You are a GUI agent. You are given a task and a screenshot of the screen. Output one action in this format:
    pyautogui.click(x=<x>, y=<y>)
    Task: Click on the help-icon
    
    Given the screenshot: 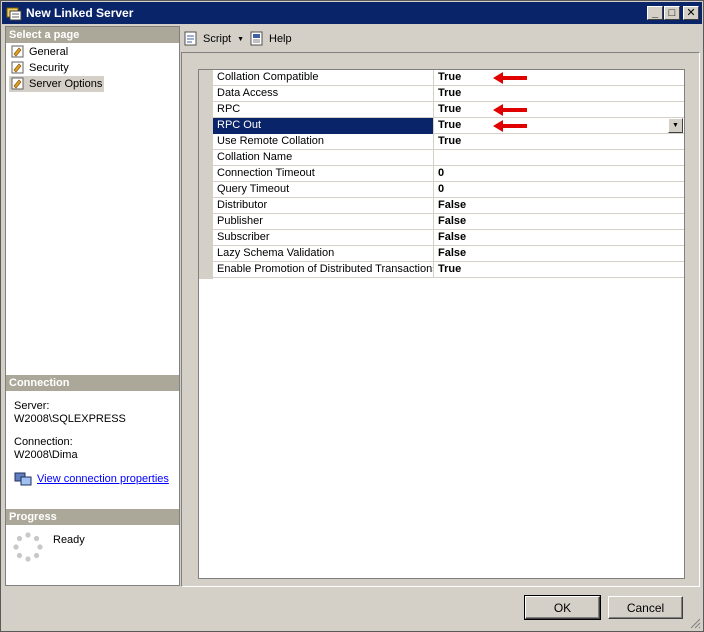 What is the action you would take?
    pyautogui.click(x=256, y=38)
    